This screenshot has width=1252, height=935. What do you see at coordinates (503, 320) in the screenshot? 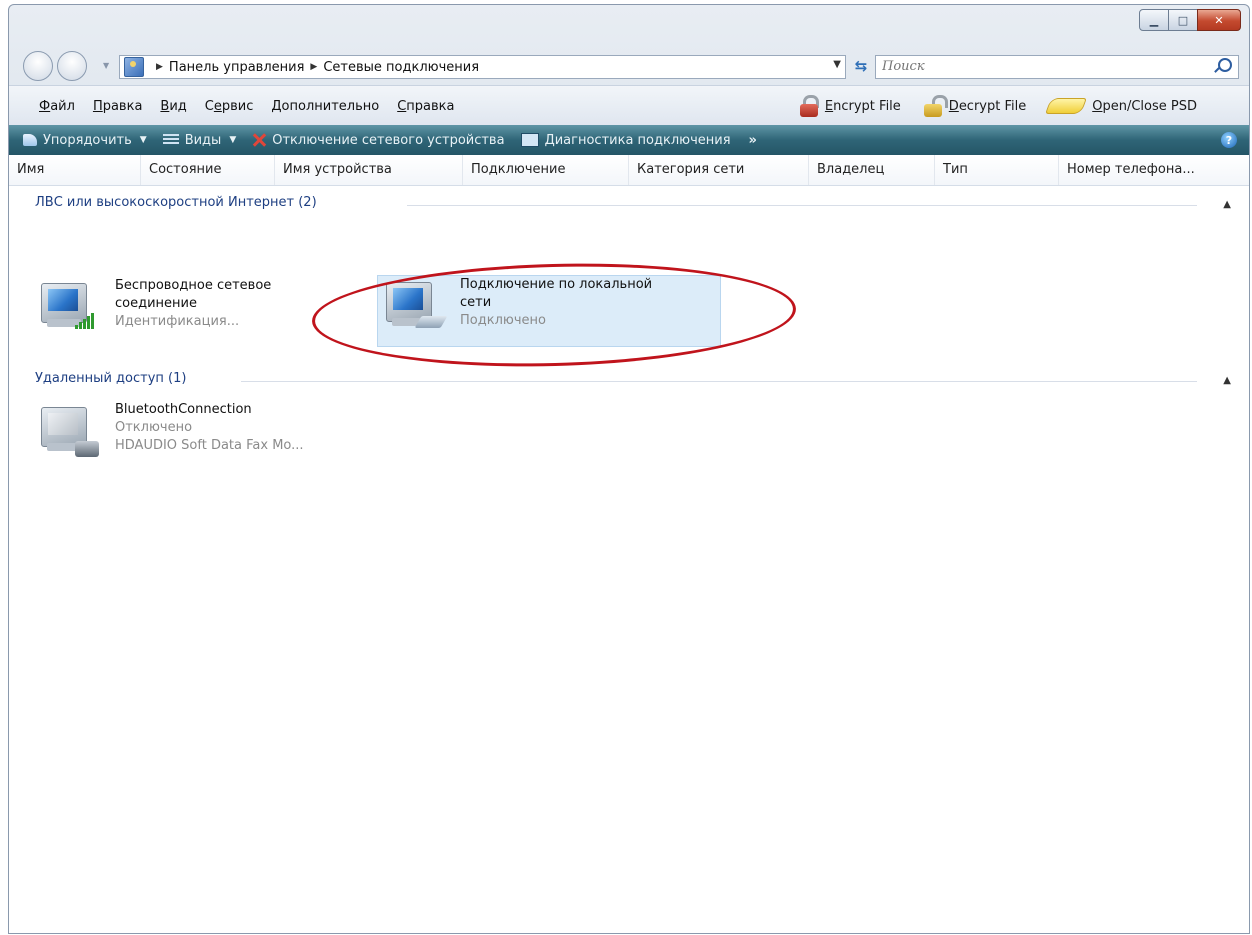
I see `item-status: Подключено` at bounding box center [503, 320].